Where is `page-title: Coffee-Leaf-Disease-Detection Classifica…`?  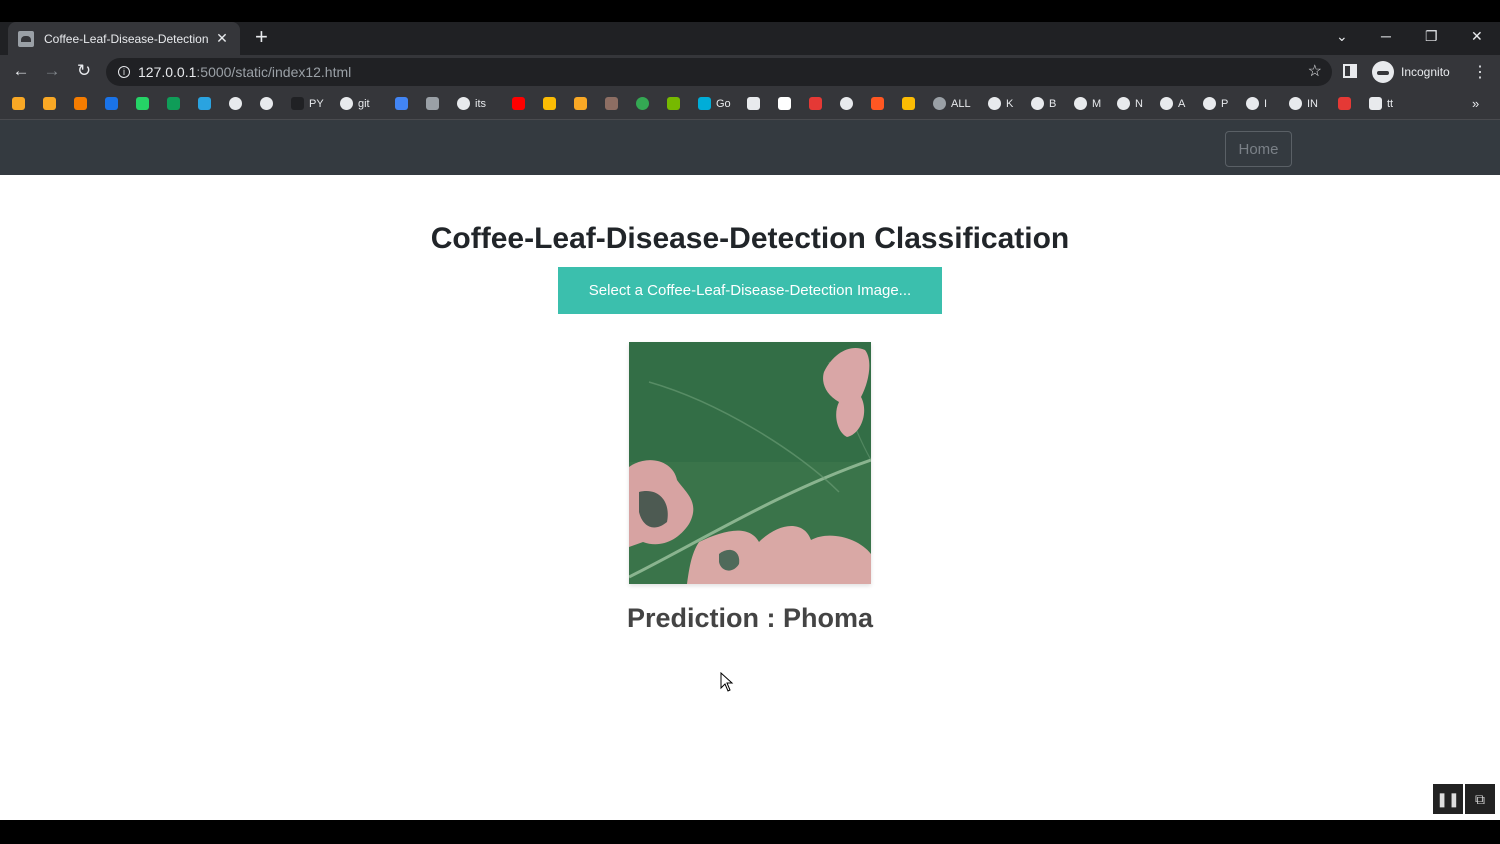 page-title: Coffee-Leaf-Disease-Detection Classifica… is located at coordinates (750, 238).